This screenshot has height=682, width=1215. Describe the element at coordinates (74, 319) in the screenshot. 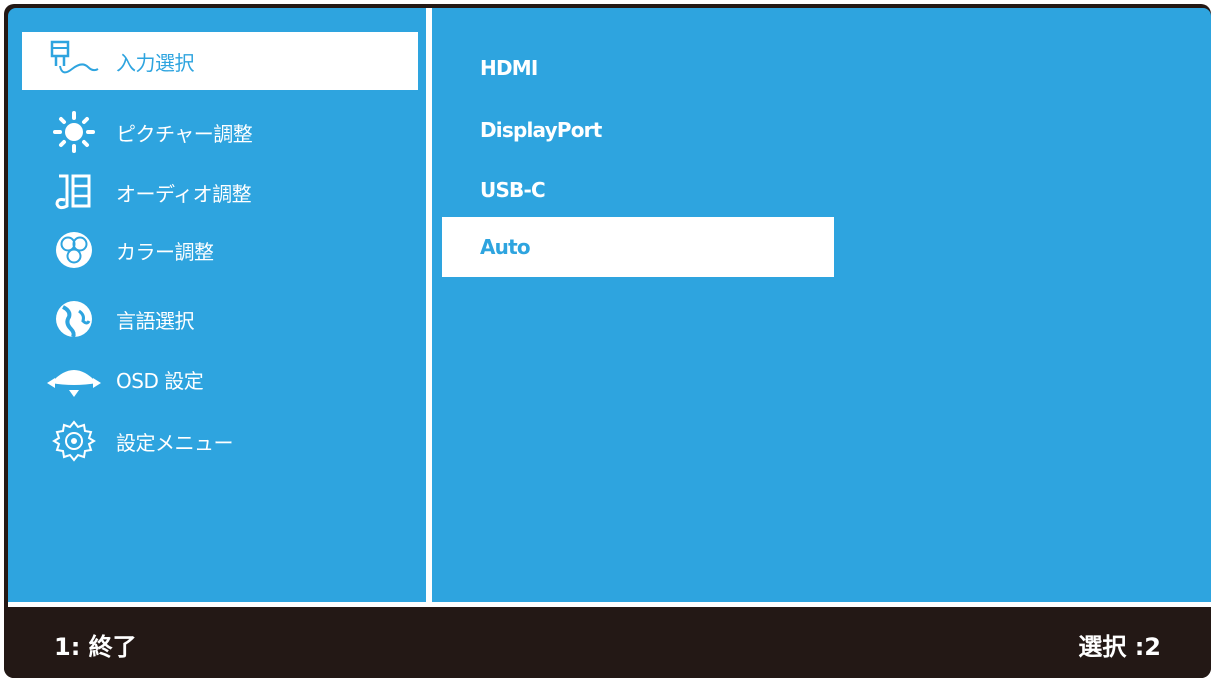

I see `globe-icon` at that location.